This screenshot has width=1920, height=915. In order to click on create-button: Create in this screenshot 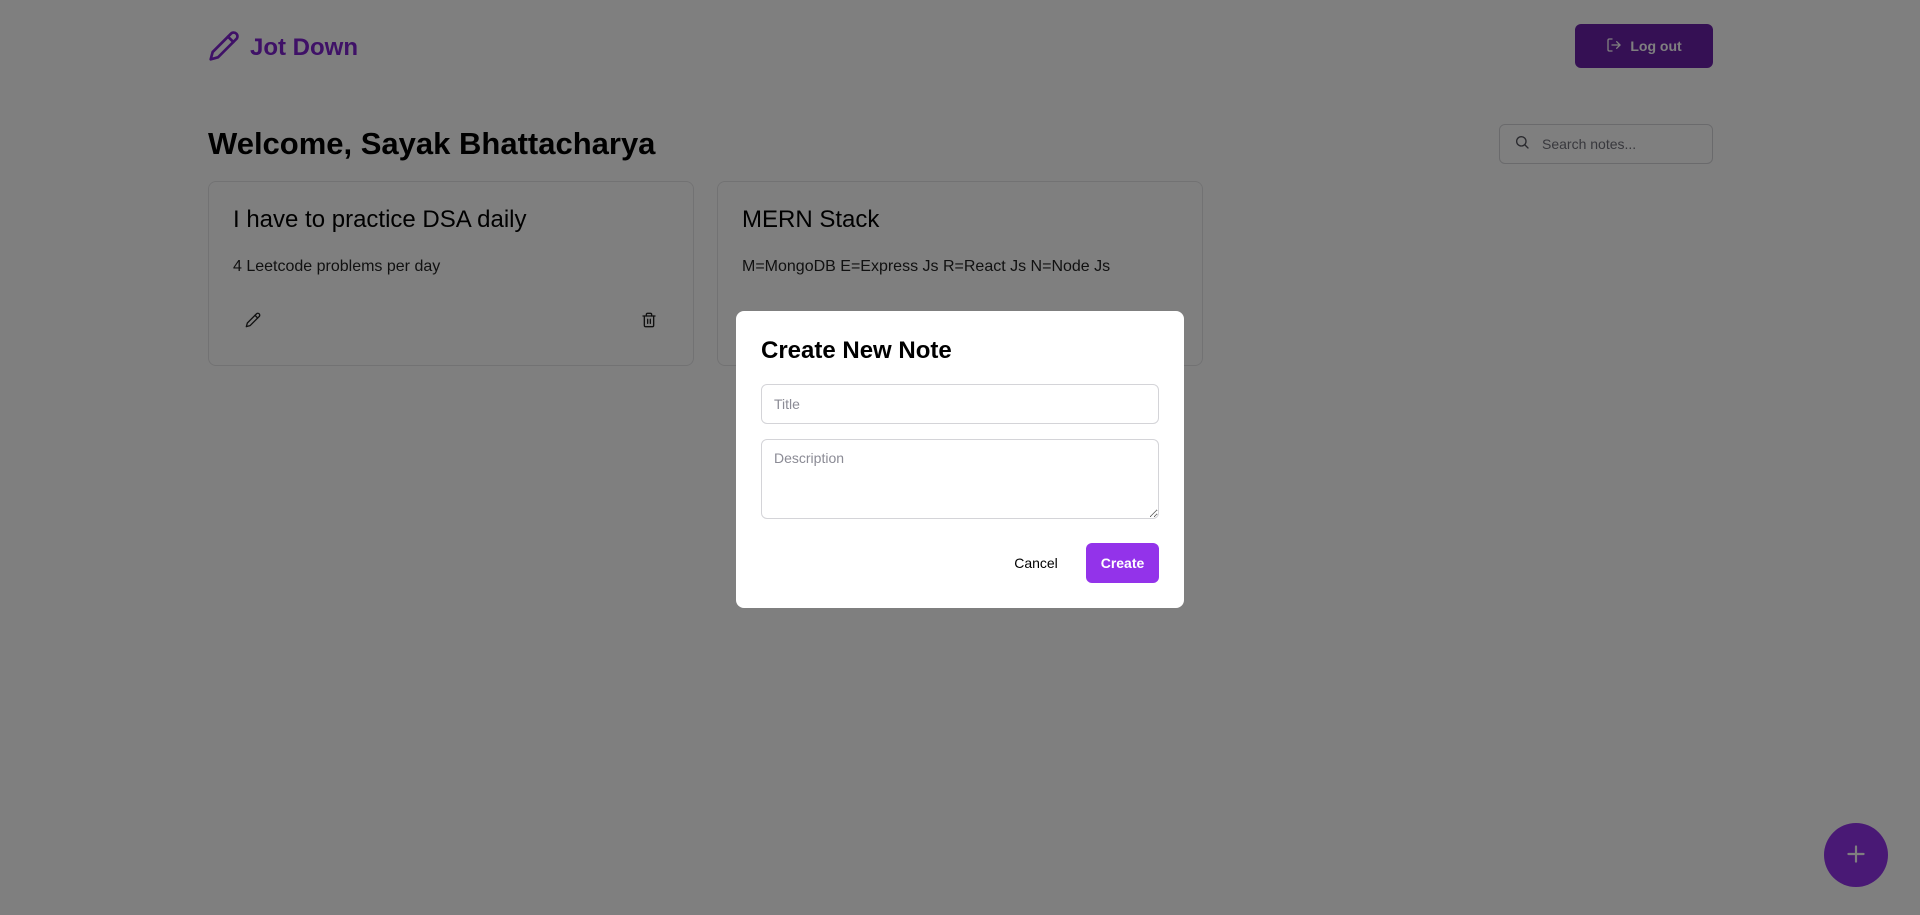, I will do `click(1122, 563)`.